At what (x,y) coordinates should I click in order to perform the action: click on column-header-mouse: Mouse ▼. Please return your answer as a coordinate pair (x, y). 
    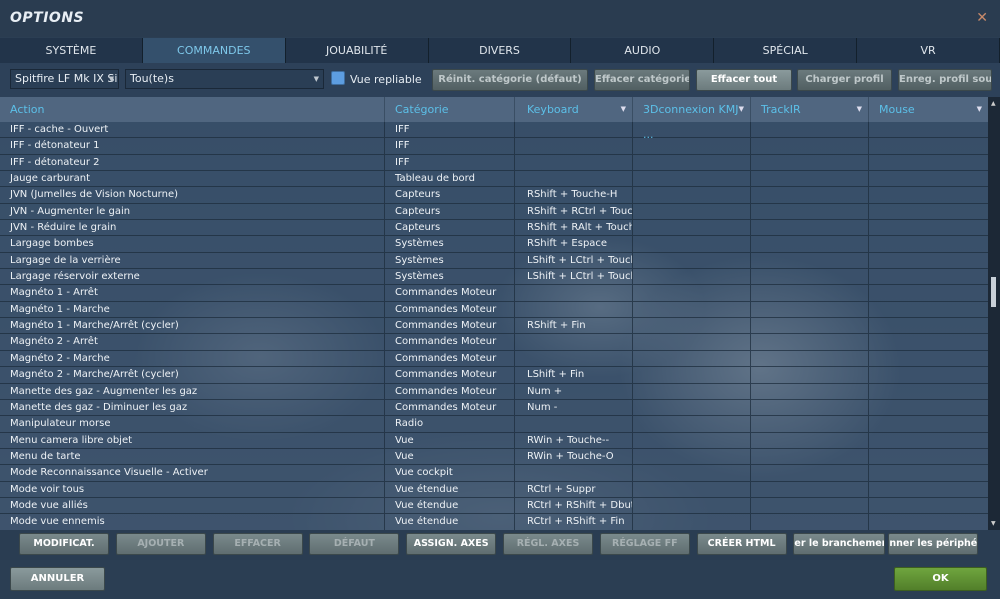
    Looking at the image, I should click on (928, 109).